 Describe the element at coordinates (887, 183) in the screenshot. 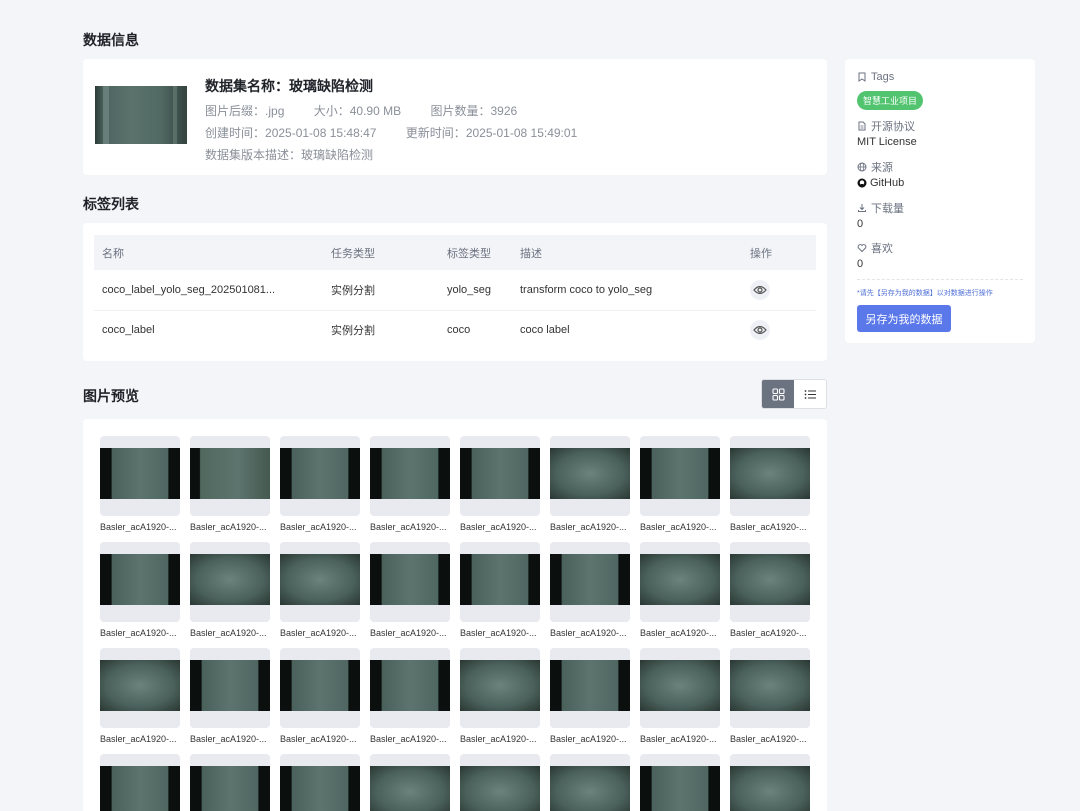

I see `source-value: GitHub` at that location.